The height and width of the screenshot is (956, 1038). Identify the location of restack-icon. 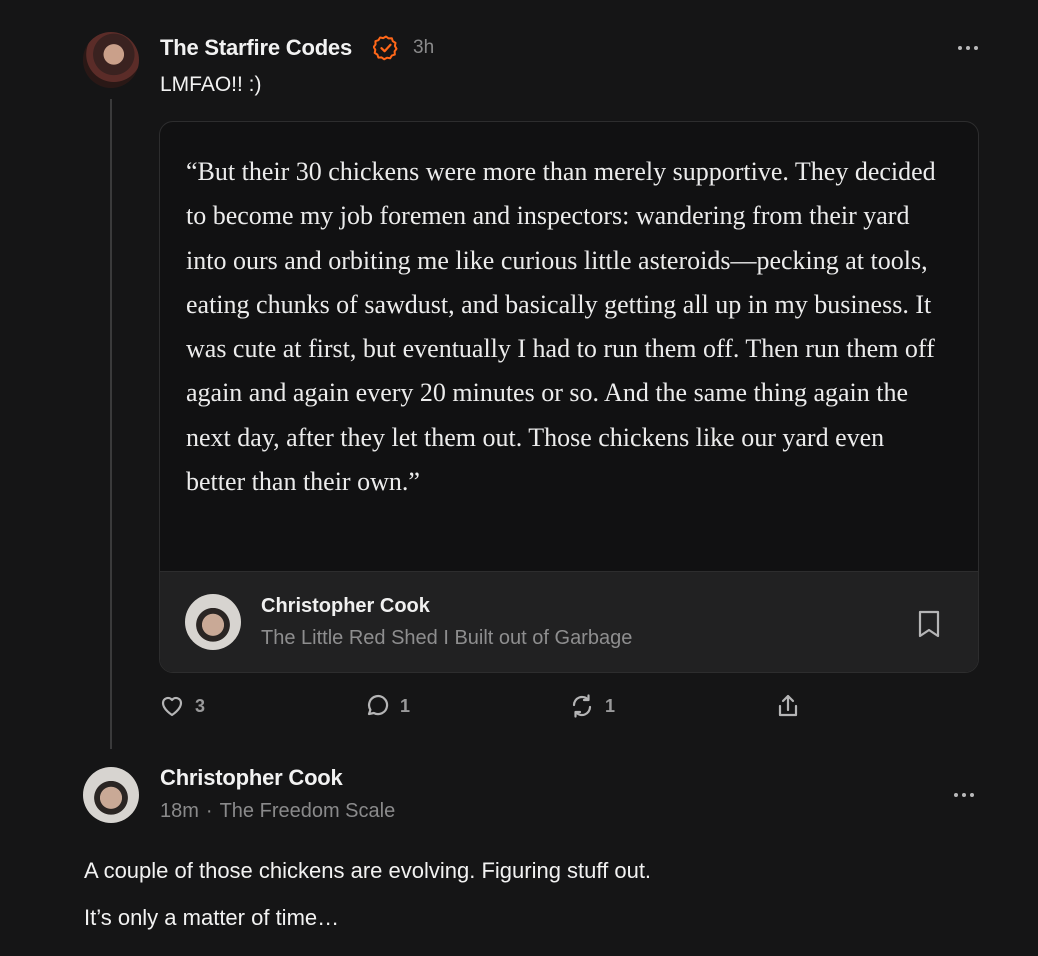
(582, 706).